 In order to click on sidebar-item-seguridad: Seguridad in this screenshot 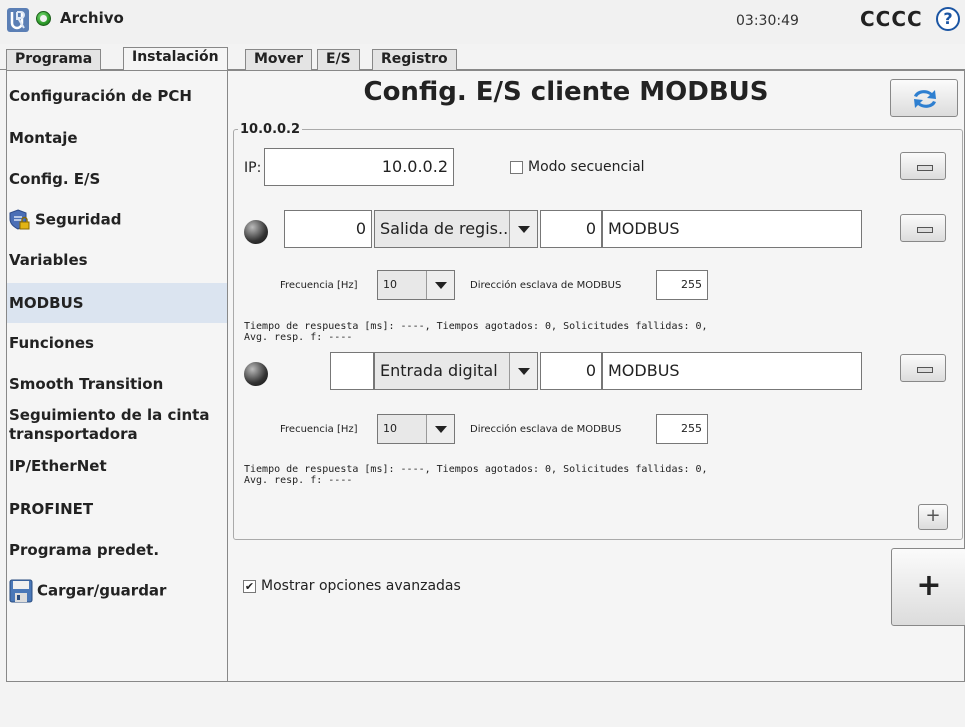, I will do `click(117, 220)`.